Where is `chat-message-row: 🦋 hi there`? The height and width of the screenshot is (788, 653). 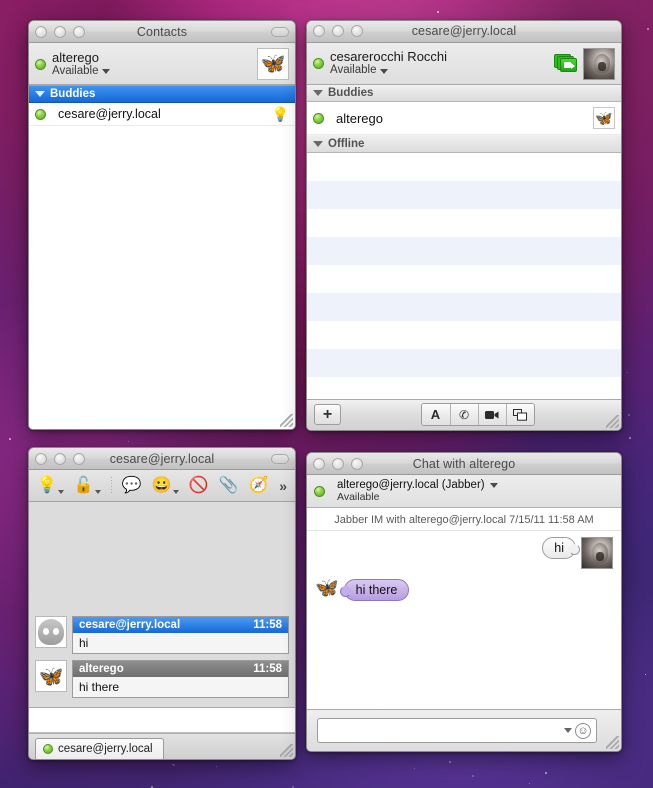 chat-message-row: 🦋 hi there is located at coordinates (464, 590).